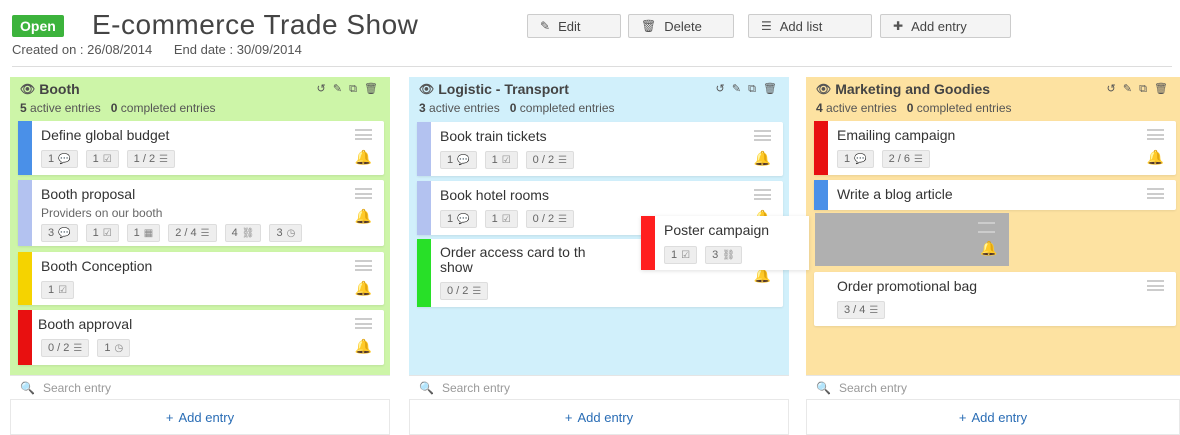 The height and width of the screenshot is (435, 1180). Describe the element at coordinates (494, 195) in the screenshot. I see `card-title: Book hotel rooms` at that location.